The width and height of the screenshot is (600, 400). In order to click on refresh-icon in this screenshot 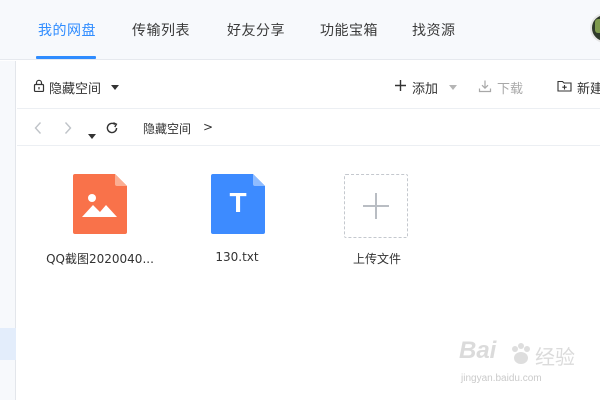, I will do `click(112, 129)`.